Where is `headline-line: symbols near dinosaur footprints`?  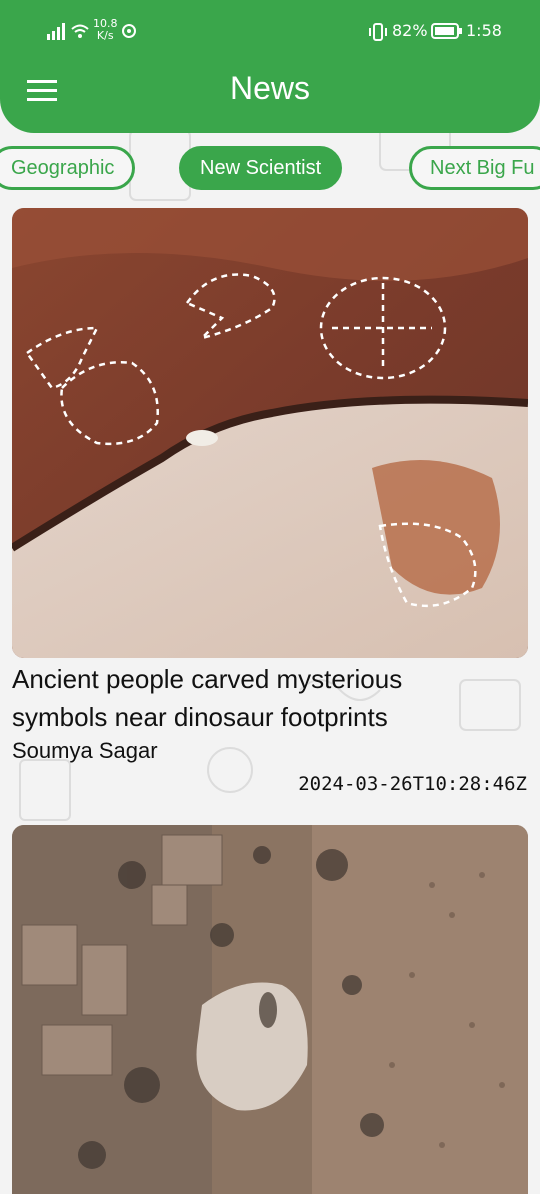 headline-line: symbols near dinosaur footprints is located at coordinates (200, 717).